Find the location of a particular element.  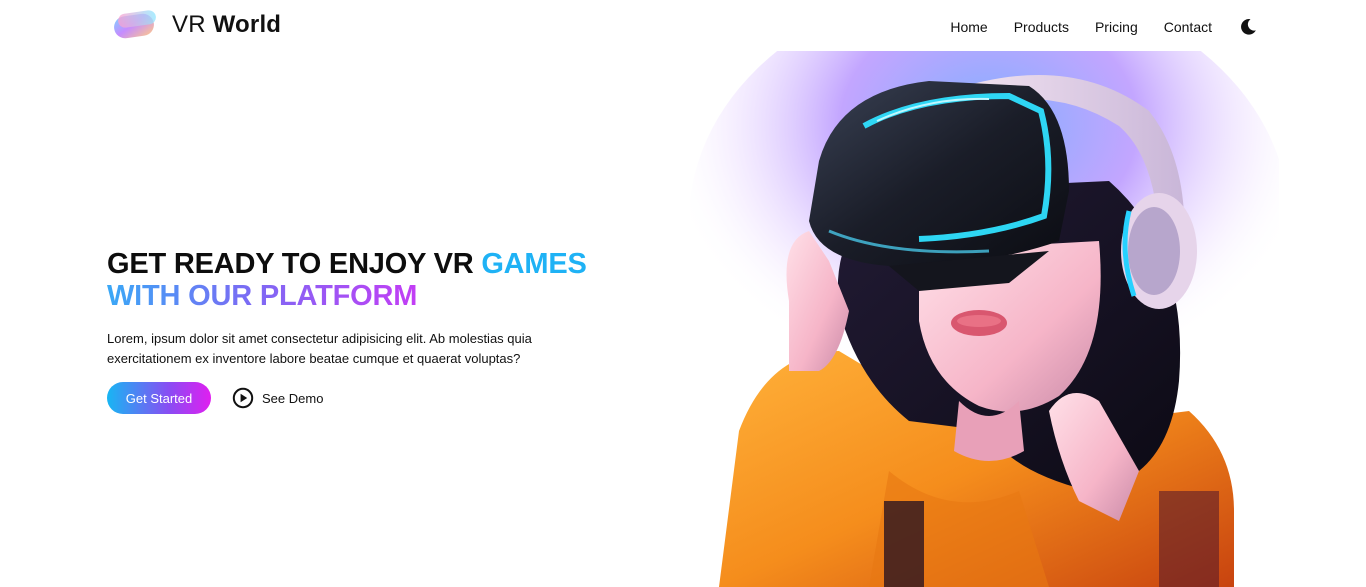

moon-icon is located at coordinates (1248, 27).